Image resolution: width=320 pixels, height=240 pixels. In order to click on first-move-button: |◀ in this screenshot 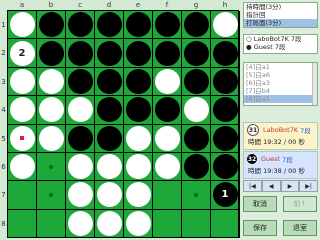, I will do `click(252, 186)`.